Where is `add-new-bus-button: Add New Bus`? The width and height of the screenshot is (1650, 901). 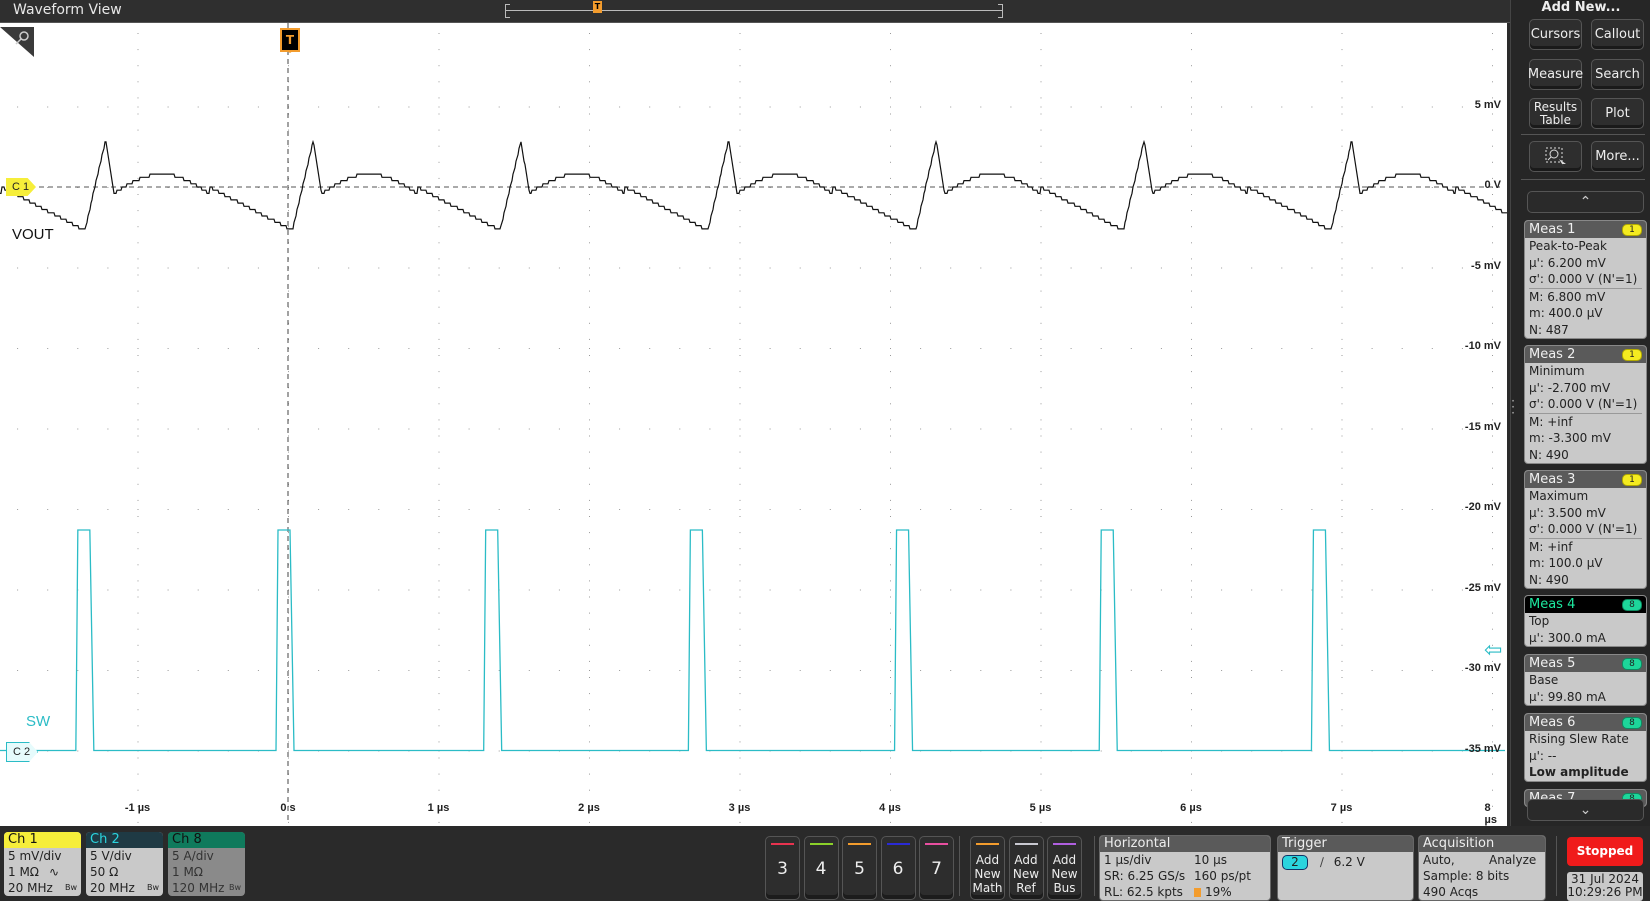
add-new-bus-button: Add New Bus is located at coordinates (1064, 868).